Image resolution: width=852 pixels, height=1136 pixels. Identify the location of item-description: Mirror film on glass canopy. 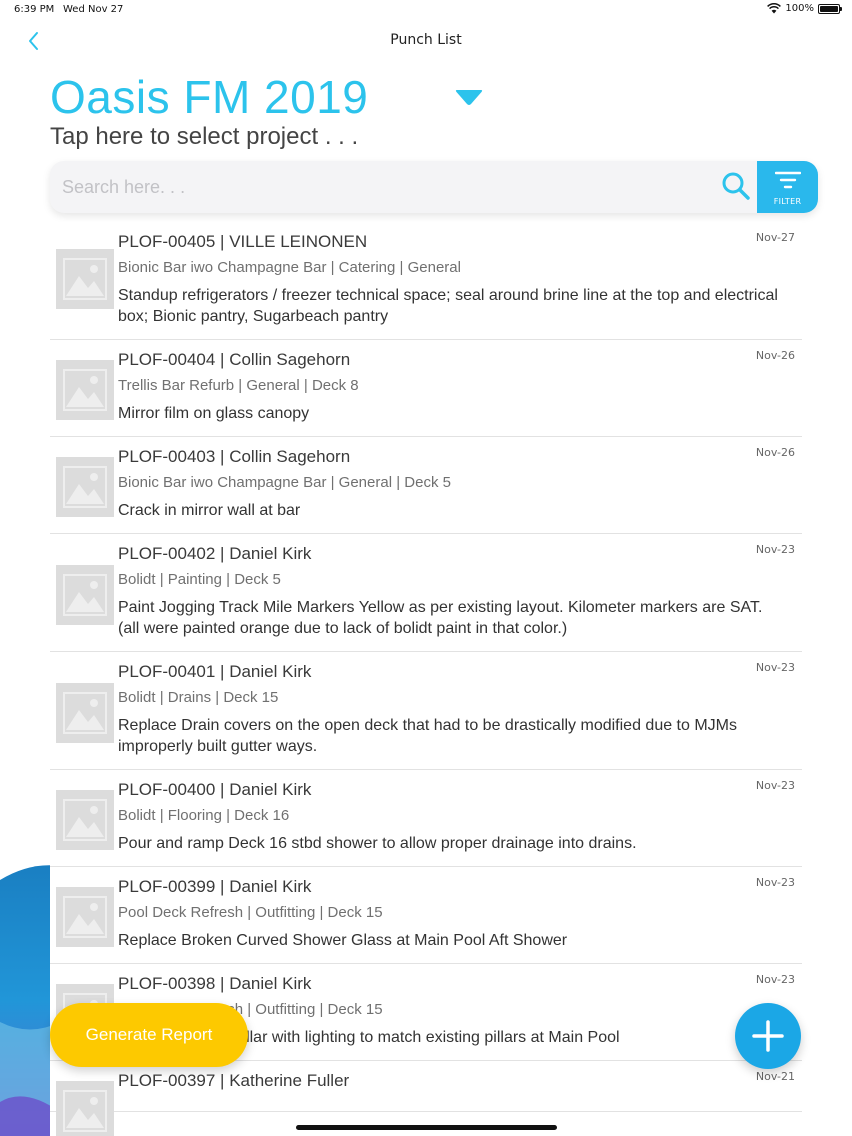
(214, 413).